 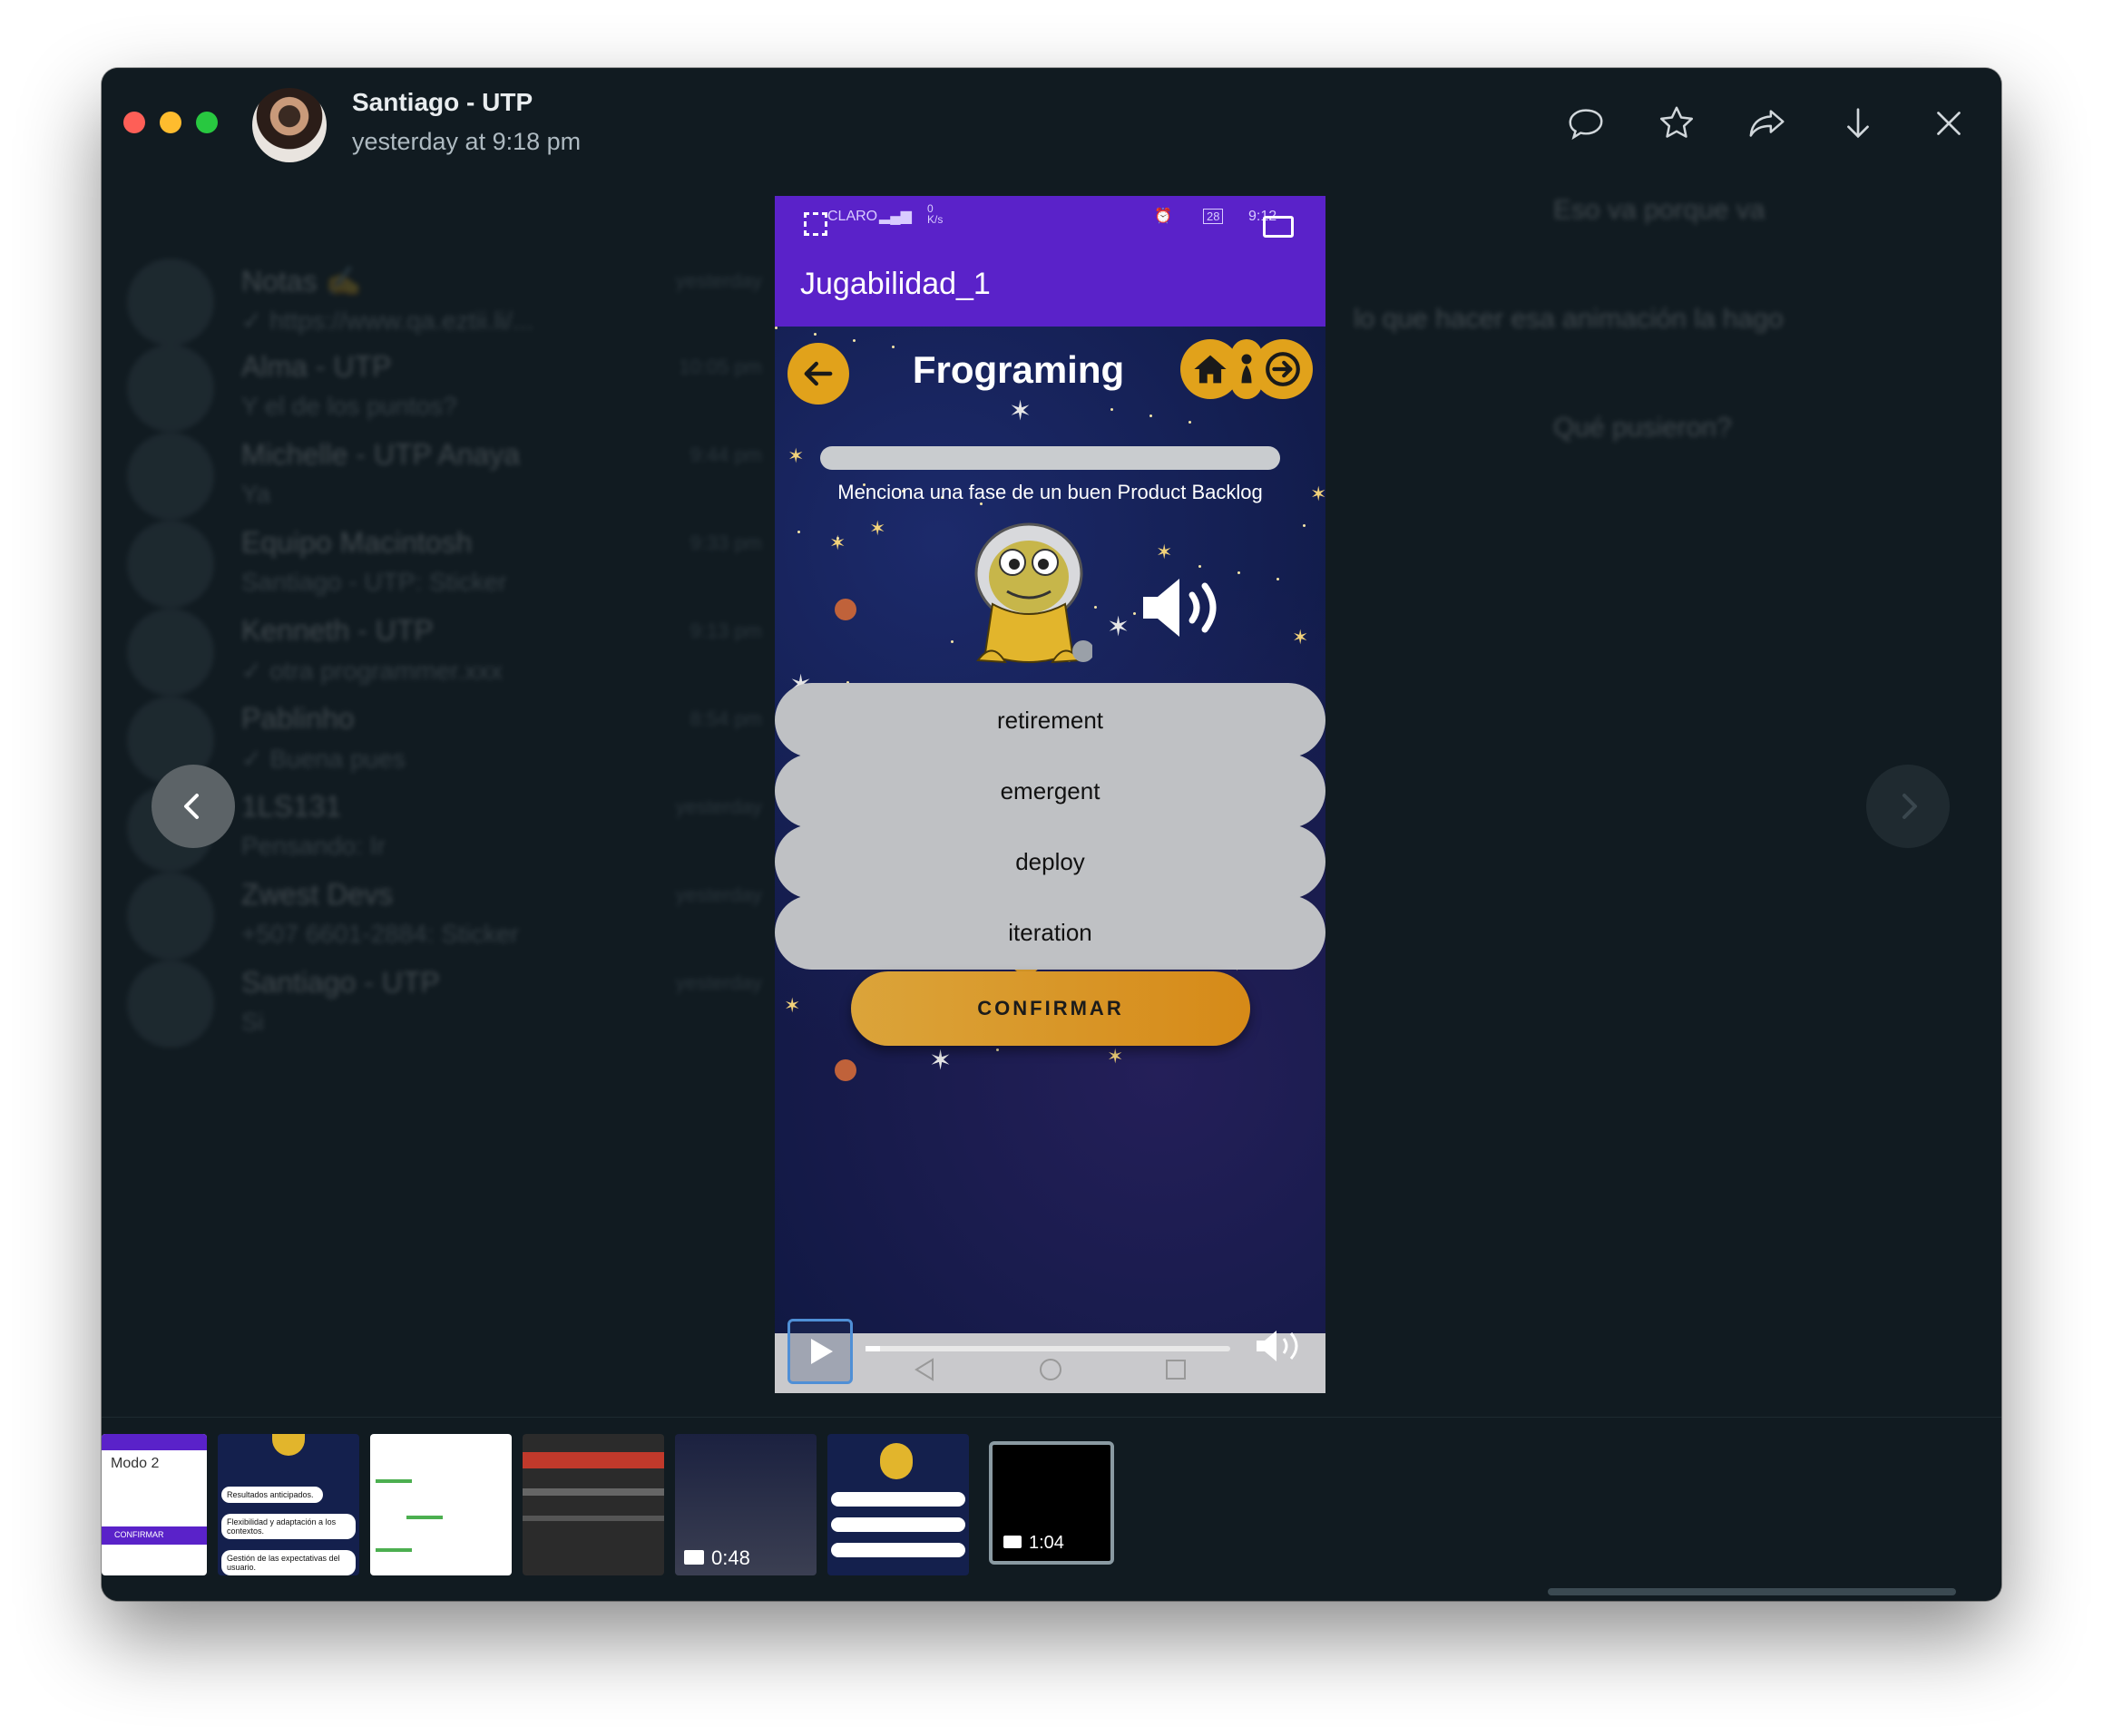 I want to click on status-battery: 28, so click(x=1213, y=216).